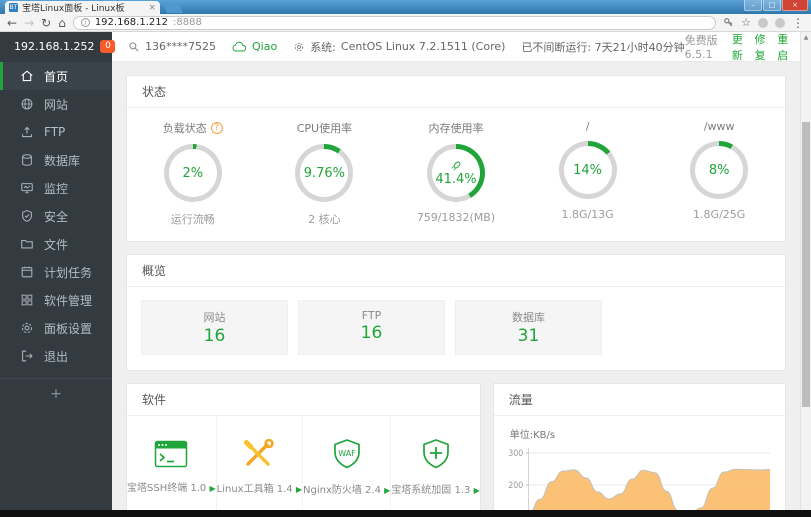 Image resolution: width=811 pixels, height=517 pixels. Describe the element at coordinates (152, 8) in the screenshot. I see `tab-close-icon: ×` at that location.